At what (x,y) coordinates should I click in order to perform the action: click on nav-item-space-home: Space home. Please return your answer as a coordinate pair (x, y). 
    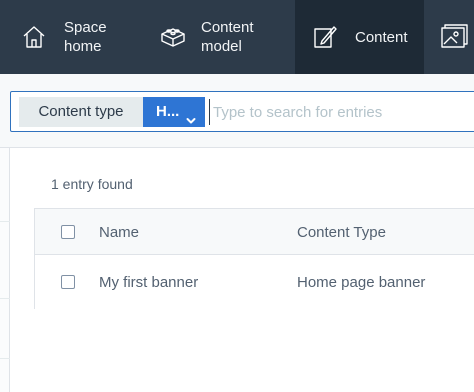
    Looking at the image, I should click on (73, 37).